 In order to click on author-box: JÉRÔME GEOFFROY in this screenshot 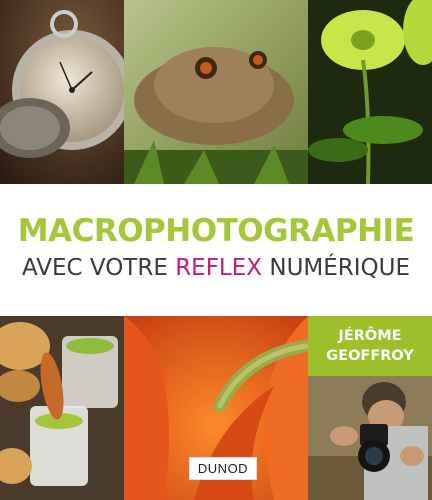, I will do `click(370, 346)`.